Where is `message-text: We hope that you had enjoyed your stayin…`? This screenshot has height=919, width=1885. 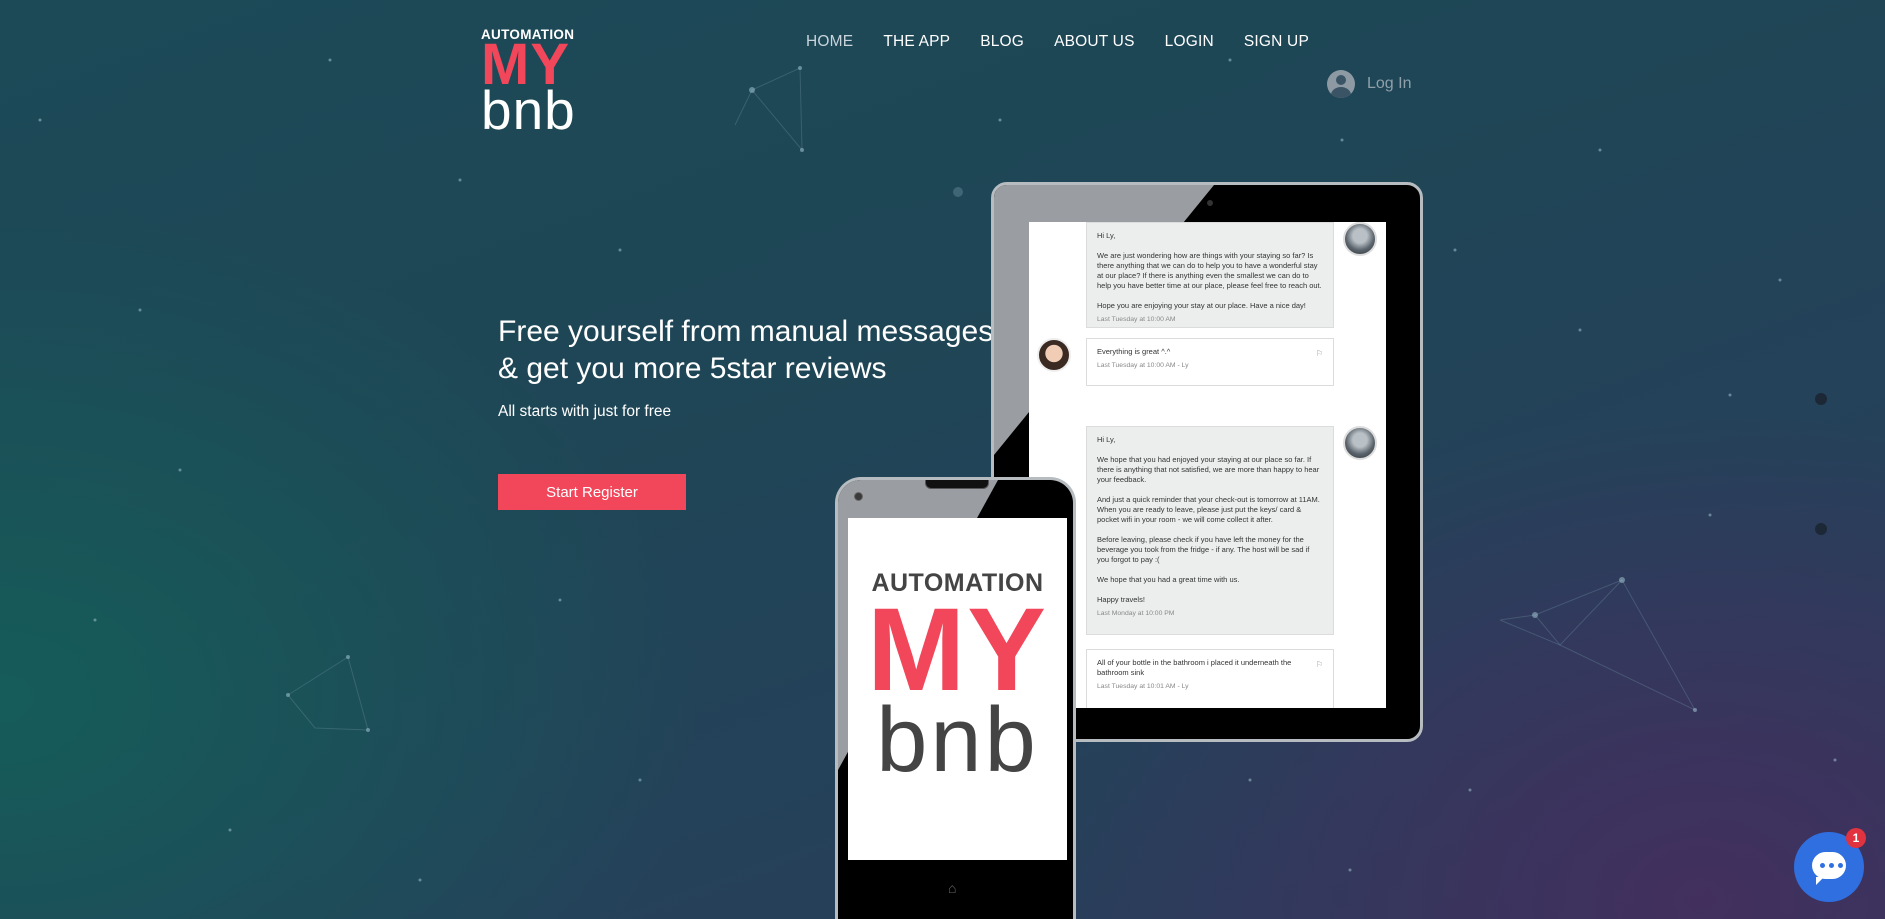
message-text: We hope that you had enjoyed your stayin… is located at coordinates (1208, 469).